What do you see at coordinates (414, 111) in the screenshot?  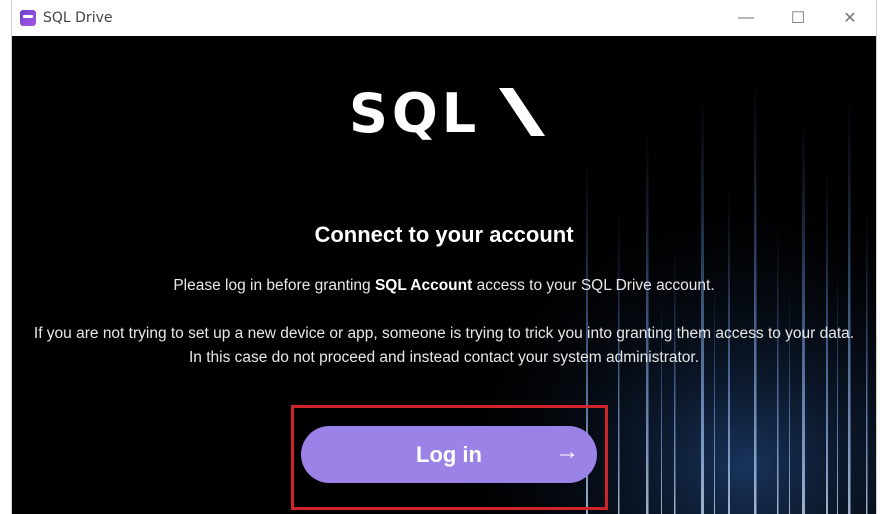 I see `sql-logo-text: SQL` at bounding box center [414, 111].